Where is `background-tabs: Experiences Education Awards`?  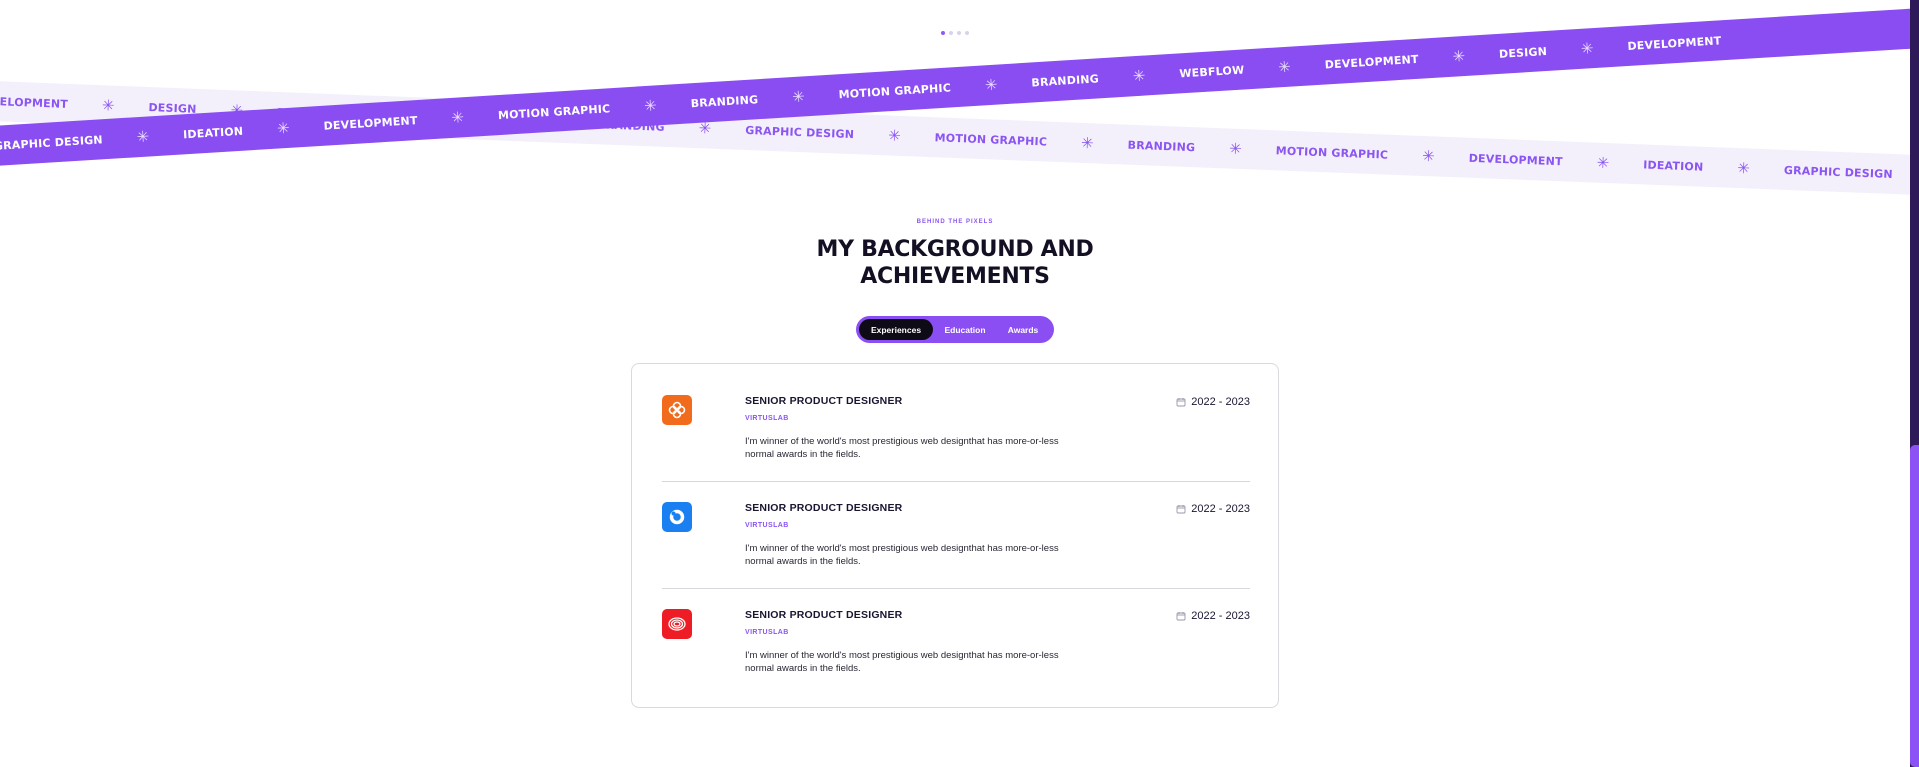
background-tabs: Experiences Education Awards is located at coordinates (955, 329).